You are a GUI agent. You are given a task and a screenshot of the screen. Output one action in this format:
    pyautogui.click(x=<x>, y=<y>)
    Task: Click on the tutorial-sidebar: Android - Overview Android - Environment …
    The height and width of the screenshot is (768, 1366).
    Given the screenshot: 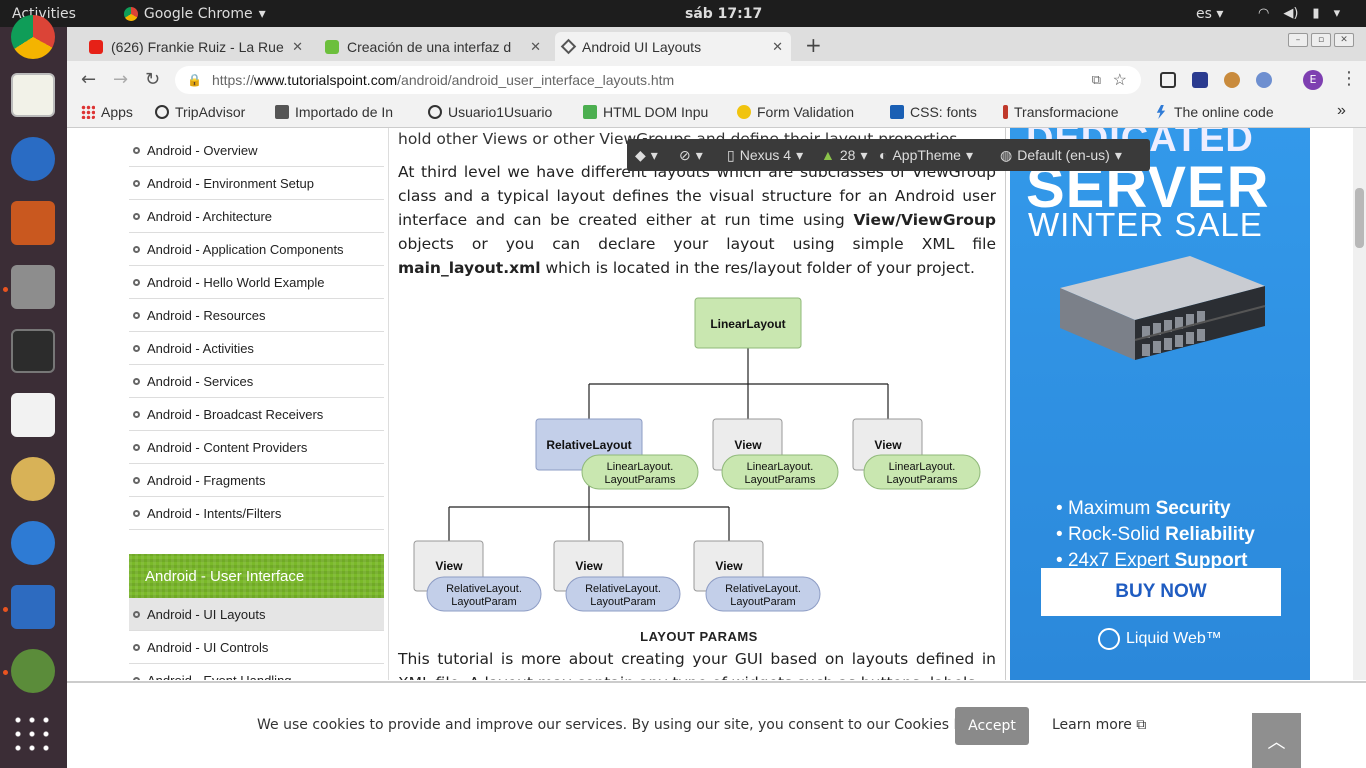 What is the action you would take?
    pyautogui.click(x=256, y=404)
    